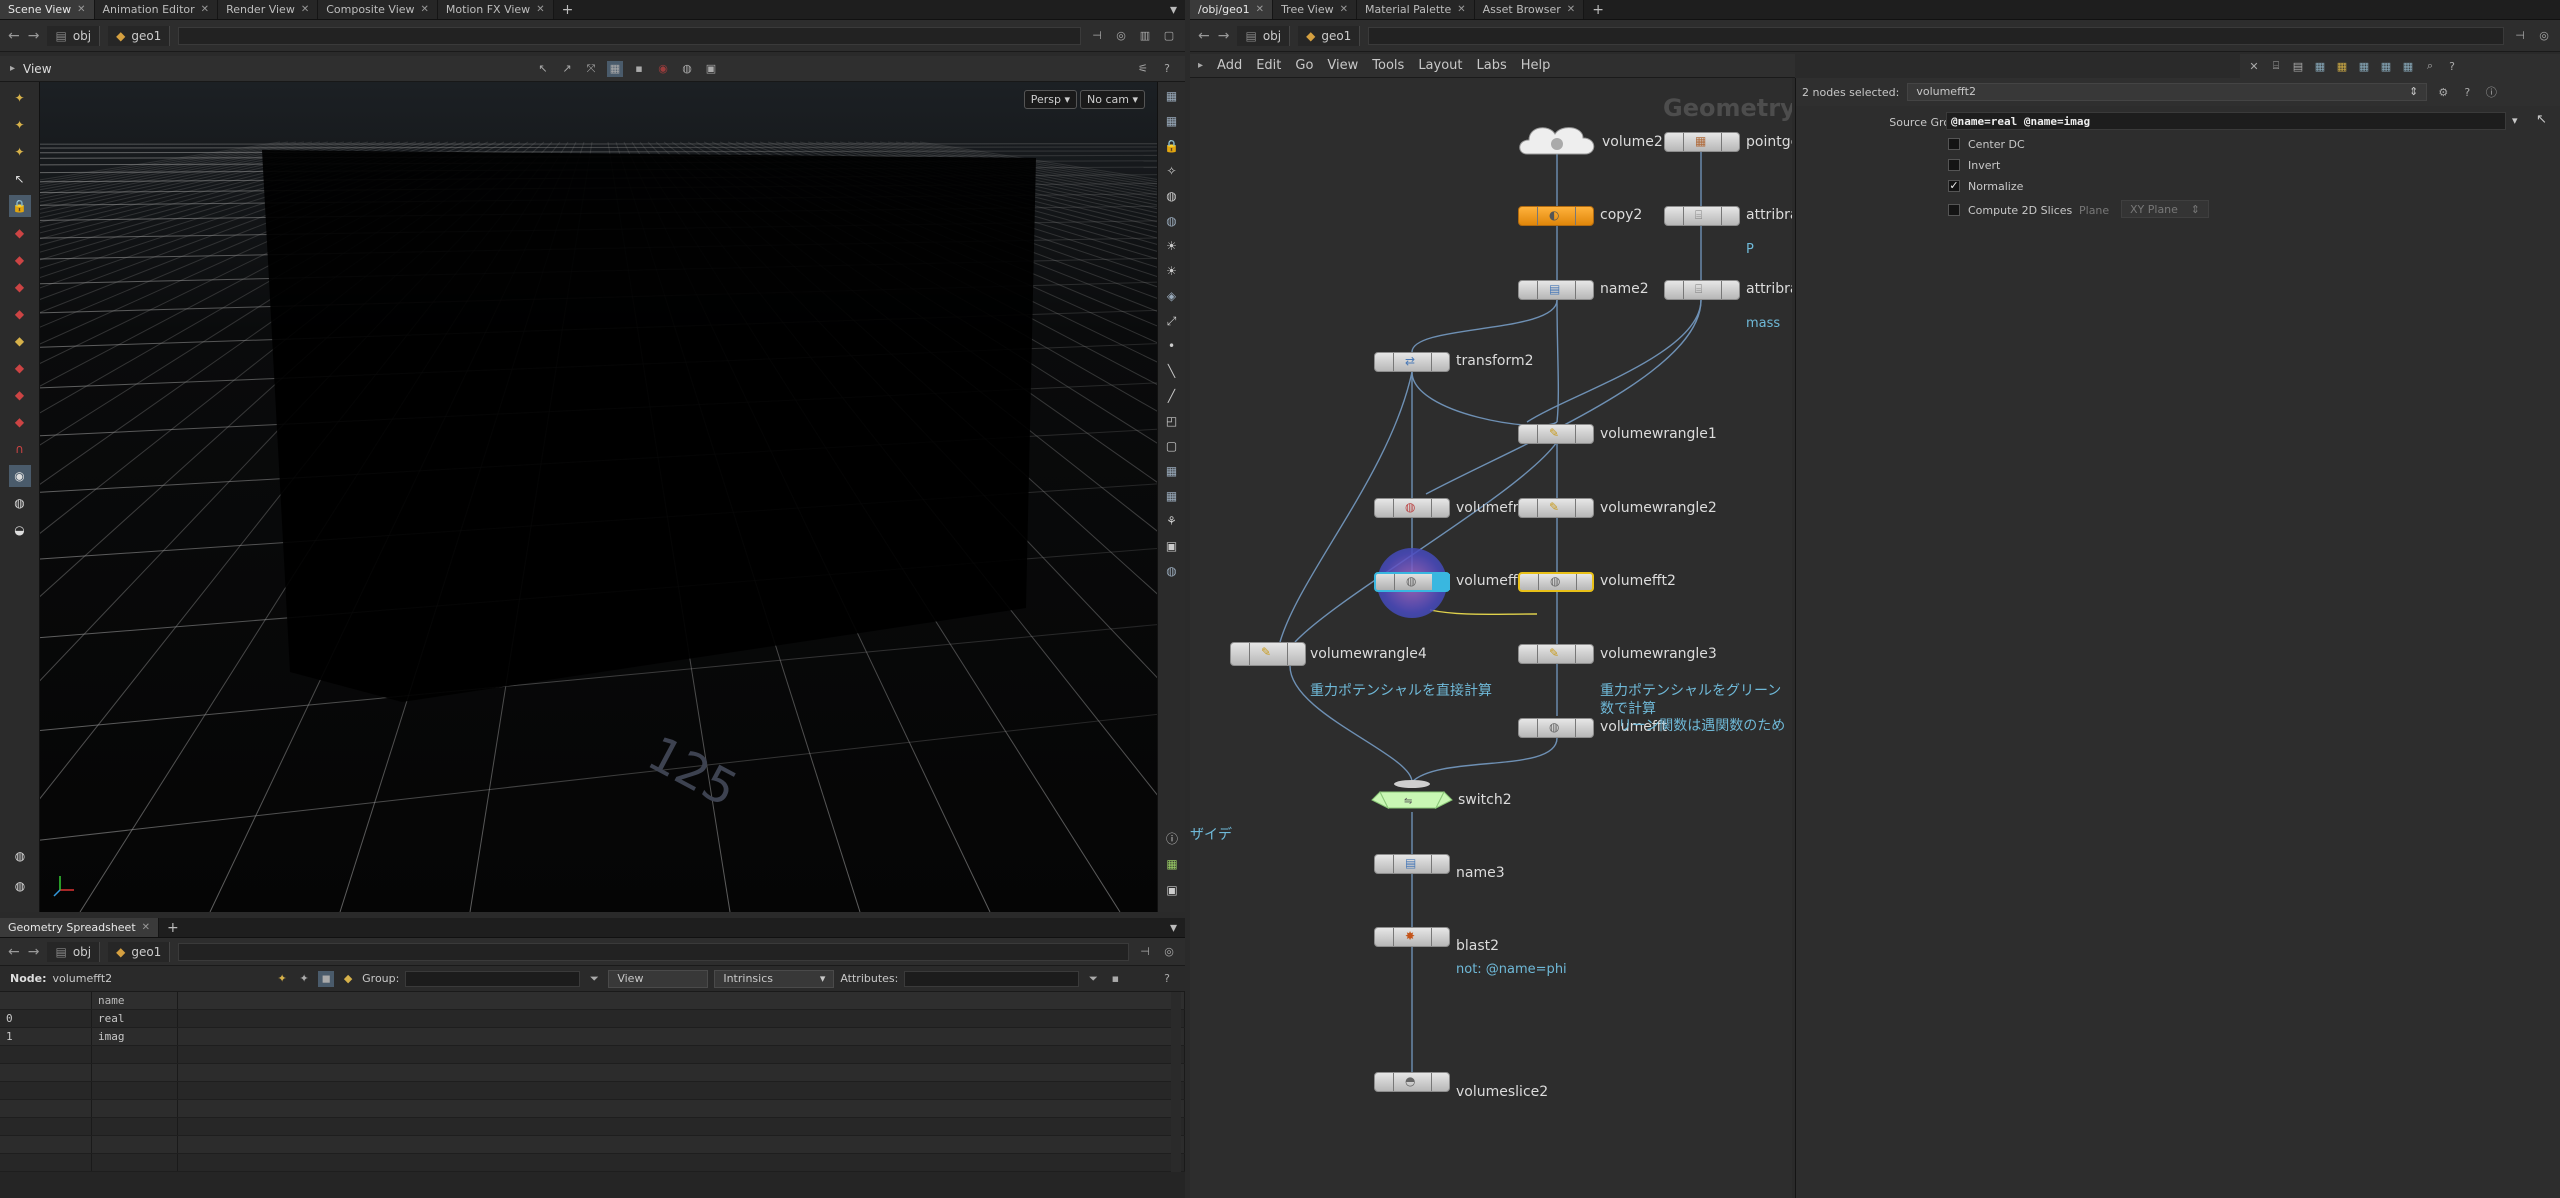  I want to click on viewport-menu-icon: ▸, so click(12, 68).